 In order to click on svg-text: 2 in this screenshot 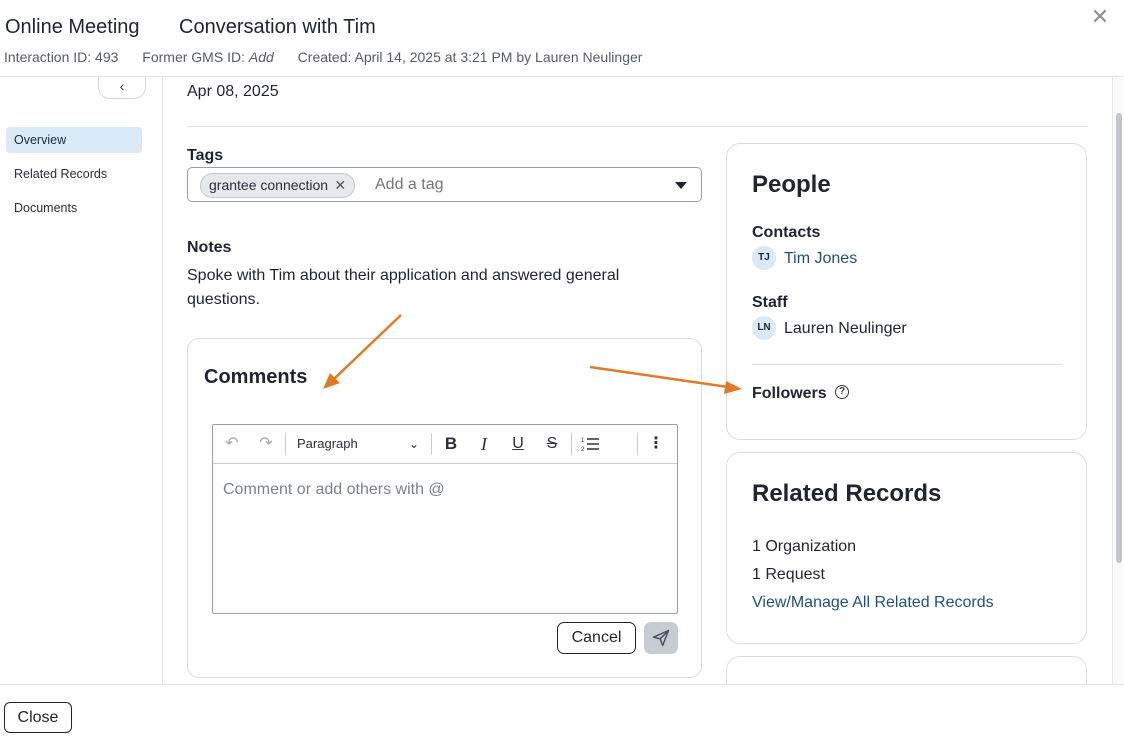, I will do `click(583, 450)`.